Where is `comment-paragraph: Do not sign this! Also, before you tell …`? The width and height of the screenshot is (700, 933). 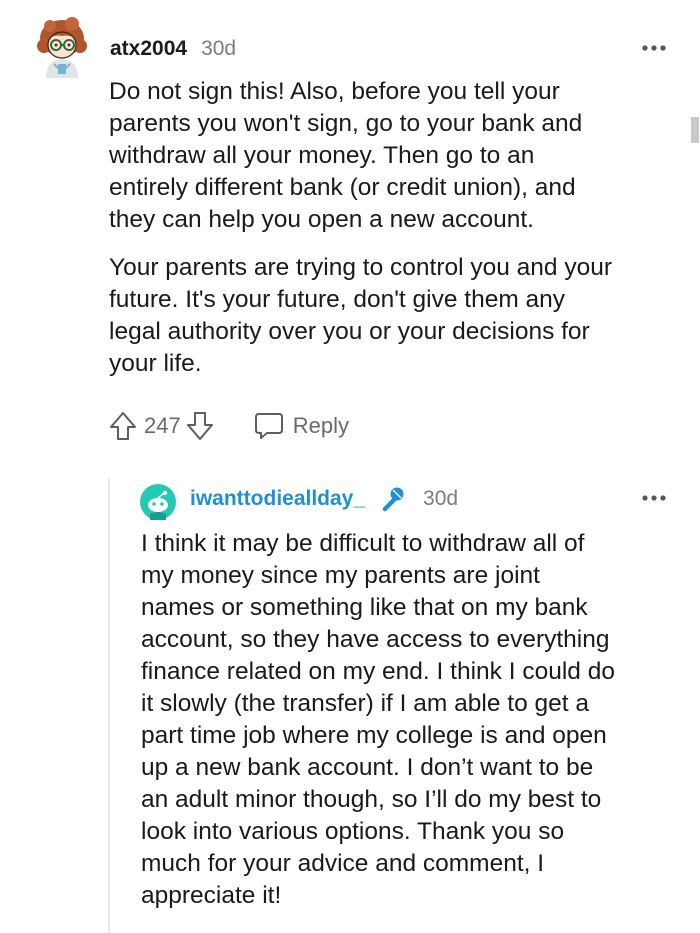
comment-paragraph: Do not sign this! Also, before you tell … is located at coordinates (346, 155).